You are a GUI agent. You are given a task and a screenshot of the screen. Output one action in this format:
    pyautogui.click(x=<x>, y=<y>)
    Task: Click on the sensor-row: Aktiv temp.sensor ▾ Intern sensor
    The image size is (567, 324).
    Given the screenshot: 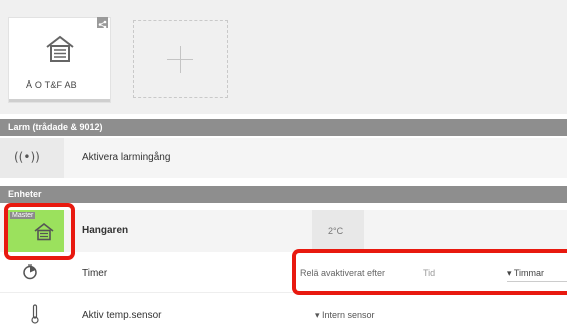 What is the action you would take?
    pyautogui.click(x=283, y=310)
    